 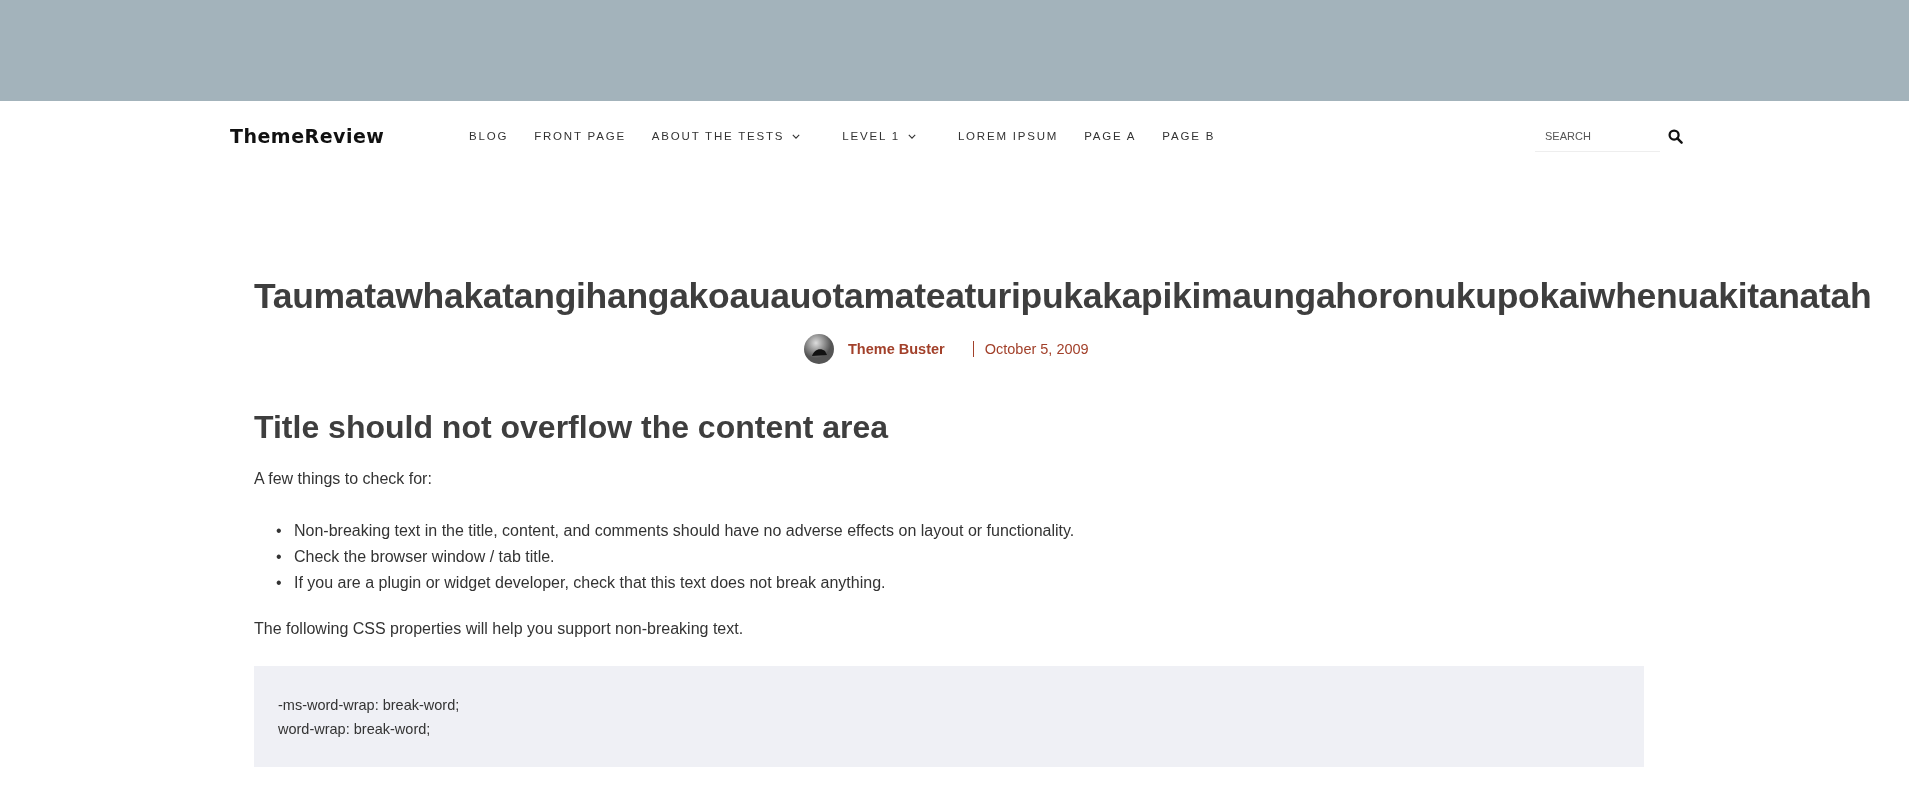 I want to click on list-item: If you are a plugin or widget developer, check that this text does not break anything., so click(x=590, y=583).